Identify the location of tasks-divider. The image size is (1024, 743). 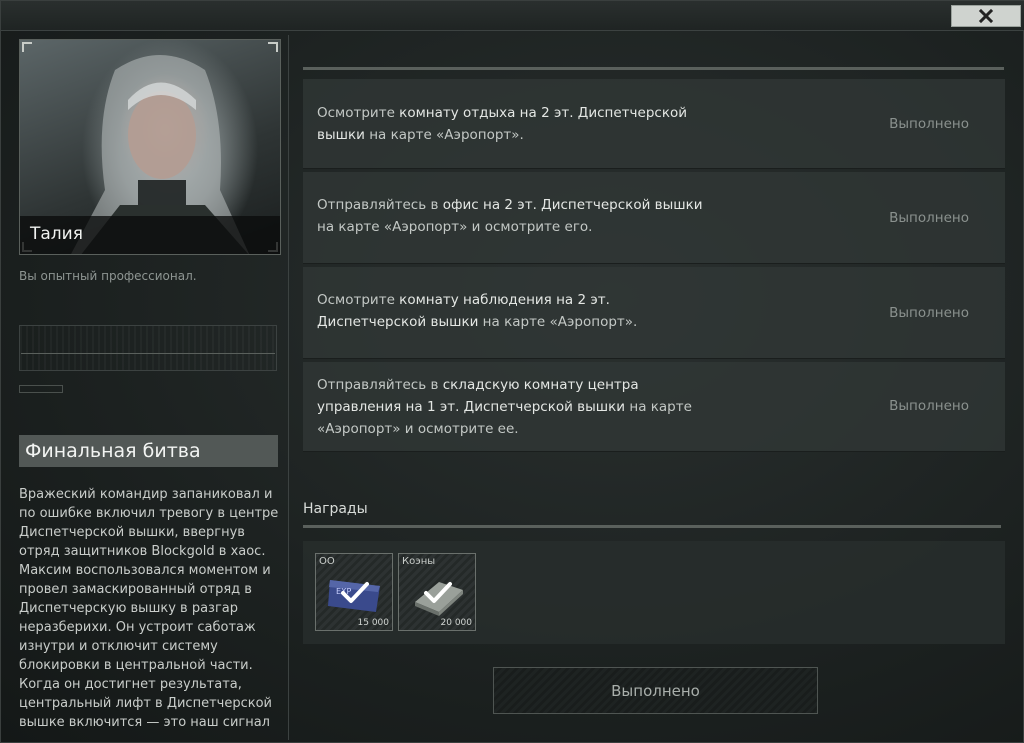
(653, 68).